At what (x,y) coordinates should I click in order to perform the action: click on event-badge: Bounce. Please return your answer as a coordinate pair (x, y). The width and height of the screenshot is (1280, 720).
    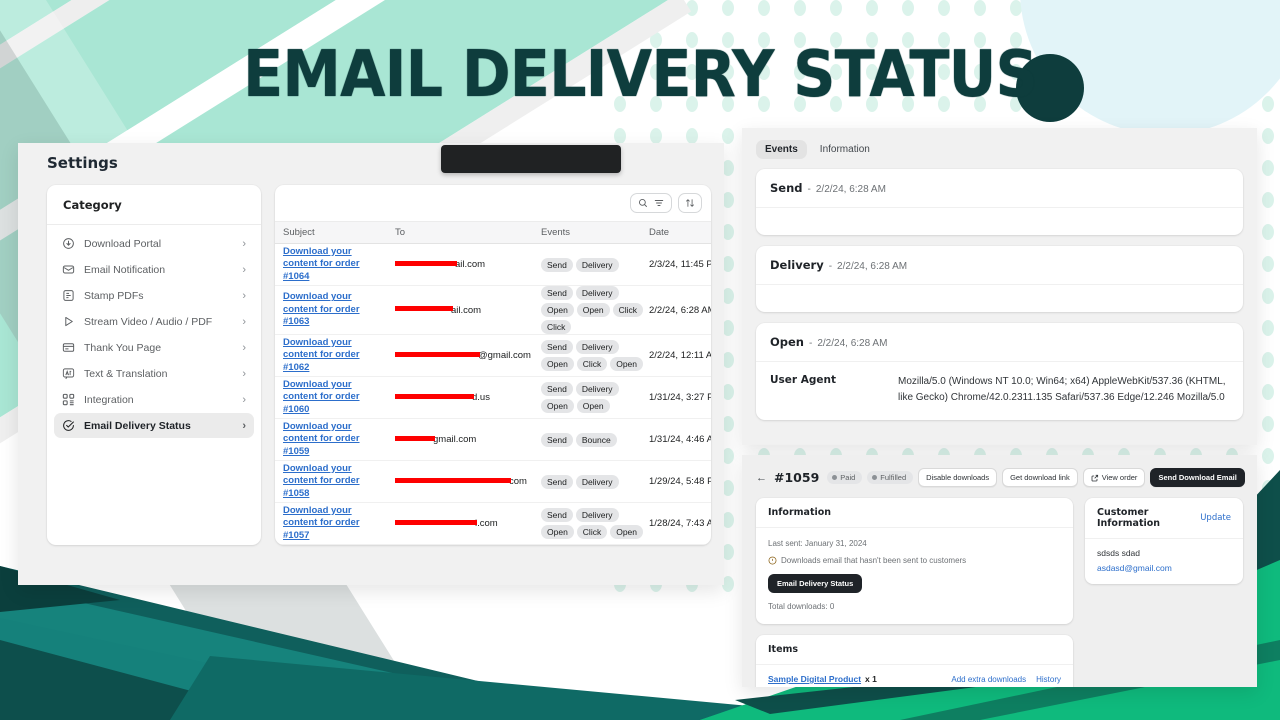
    Looking at the image, I should click on (596, 439).